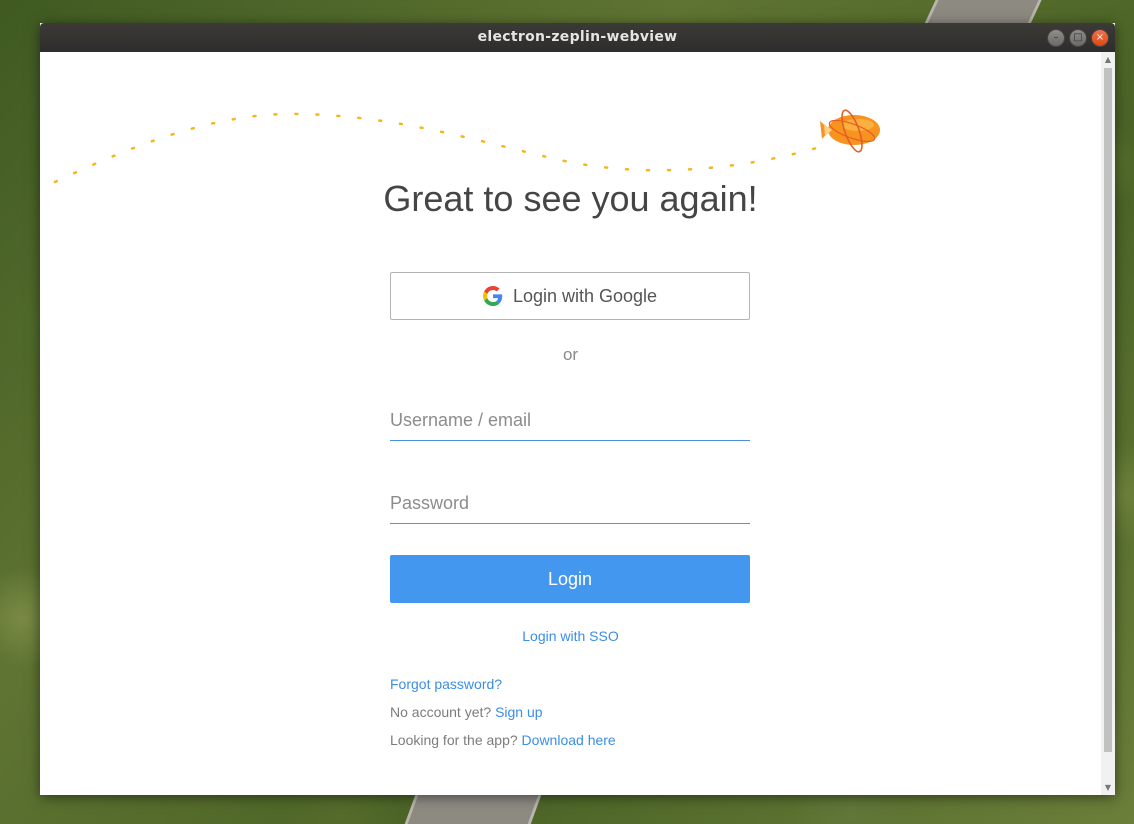  What do you see at coordinates (1108, 410) in the screenshot?
I see `scrollbar-thumb` at bounding box center [1108, 410].